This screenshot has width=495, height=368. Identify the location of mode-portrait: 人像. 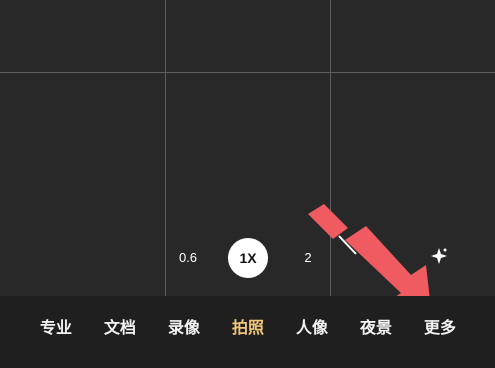
(312, 328).